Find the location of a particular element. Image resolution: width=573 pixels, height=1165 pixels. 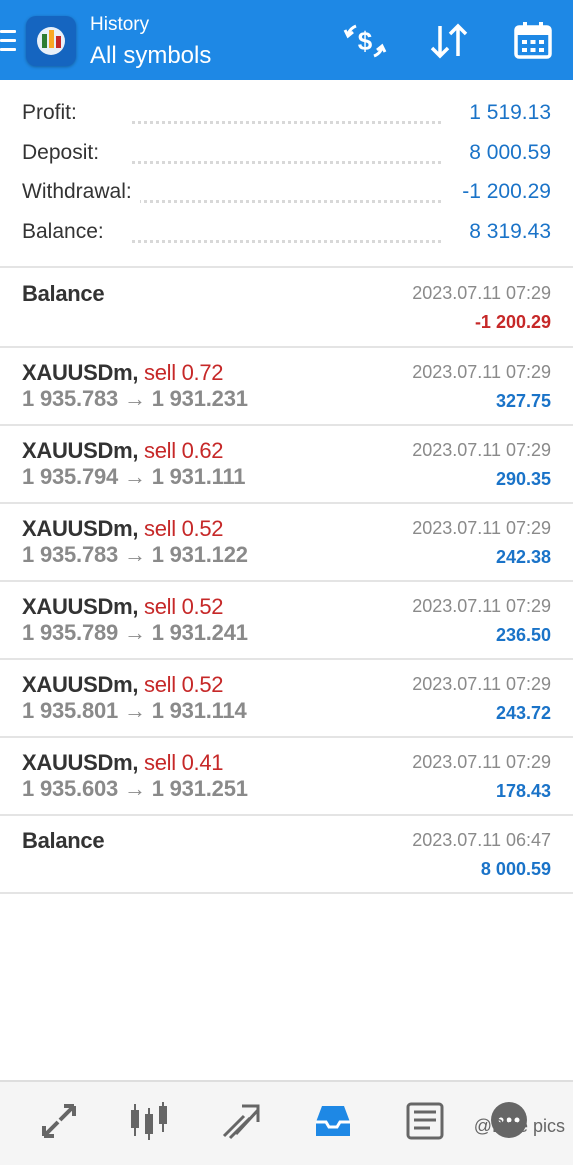

deal-side: sell 0.41 is located at coordinates (184, 762).